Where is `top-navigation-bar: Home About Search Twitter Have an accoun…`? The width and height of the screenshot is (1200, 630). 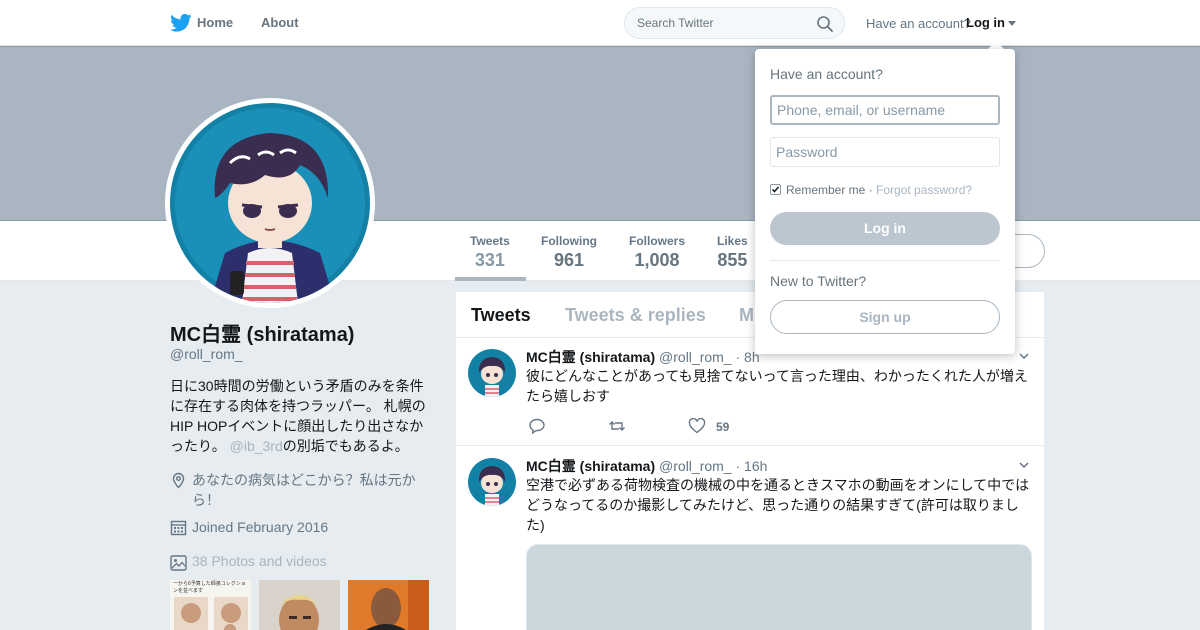 top-navigation-bar: Home About Search Twitter Have an accoun… is located at coordinates (600, 23).